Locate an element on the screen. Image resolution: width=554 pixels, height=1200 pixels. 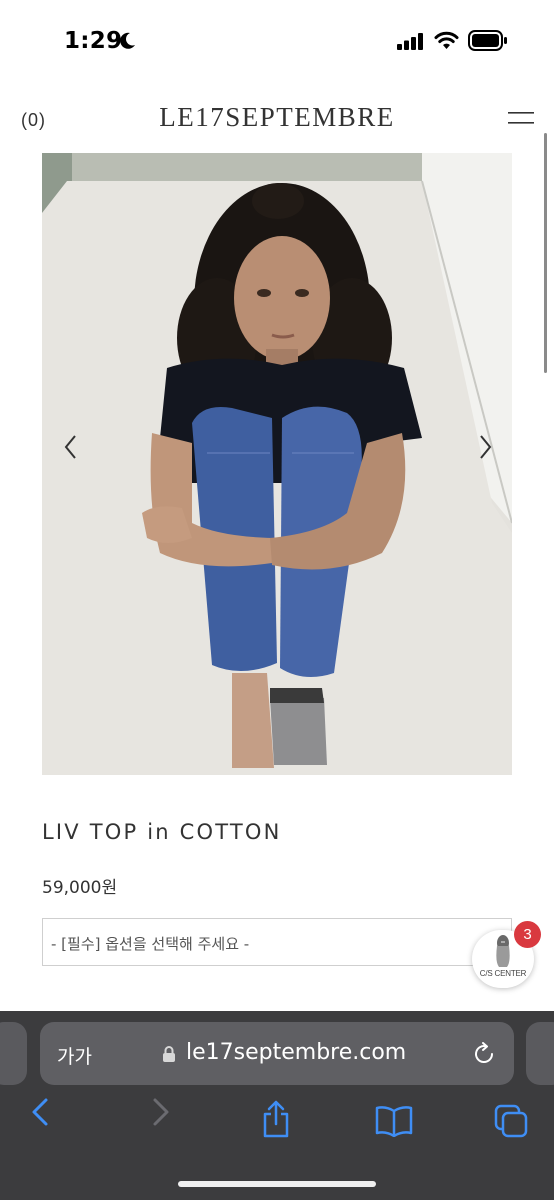
wifi-icon is located at coordinates (446, 40).